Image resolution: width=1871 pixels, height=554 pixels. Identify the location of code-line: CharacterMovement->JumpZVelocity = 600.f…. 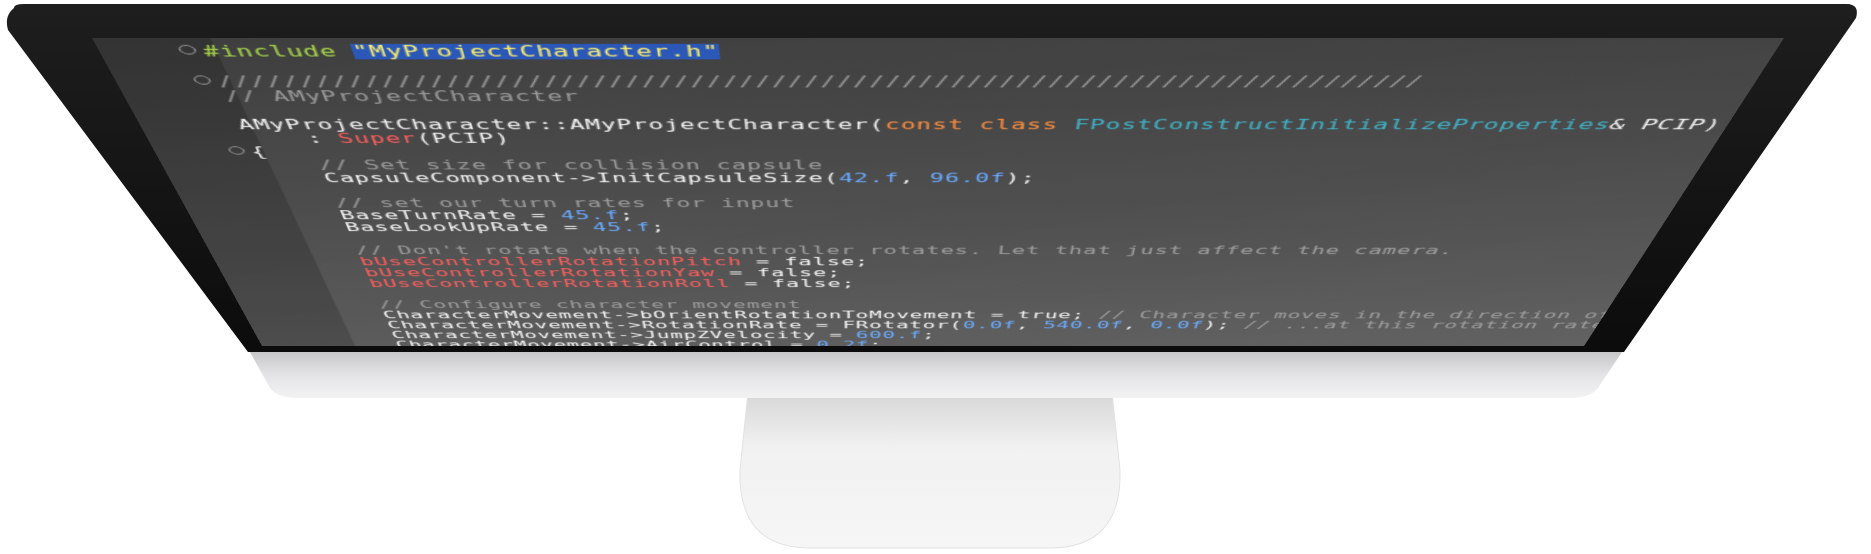
(965, 335).